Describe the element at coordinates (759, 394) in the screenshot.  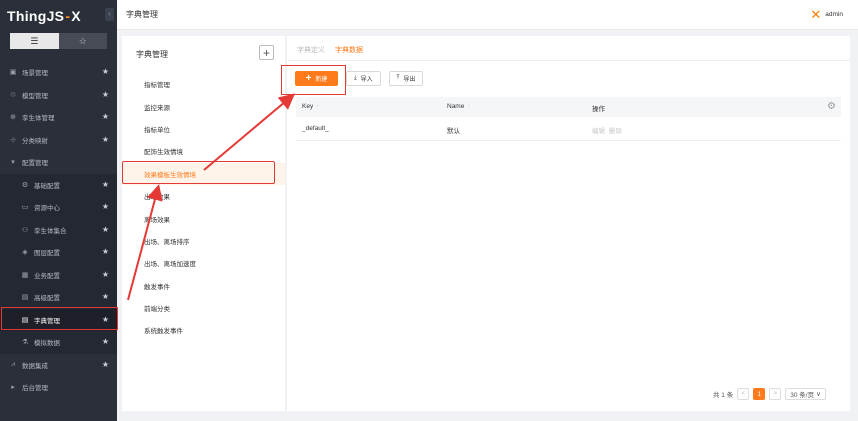
I see `current-page: 1` at that location.